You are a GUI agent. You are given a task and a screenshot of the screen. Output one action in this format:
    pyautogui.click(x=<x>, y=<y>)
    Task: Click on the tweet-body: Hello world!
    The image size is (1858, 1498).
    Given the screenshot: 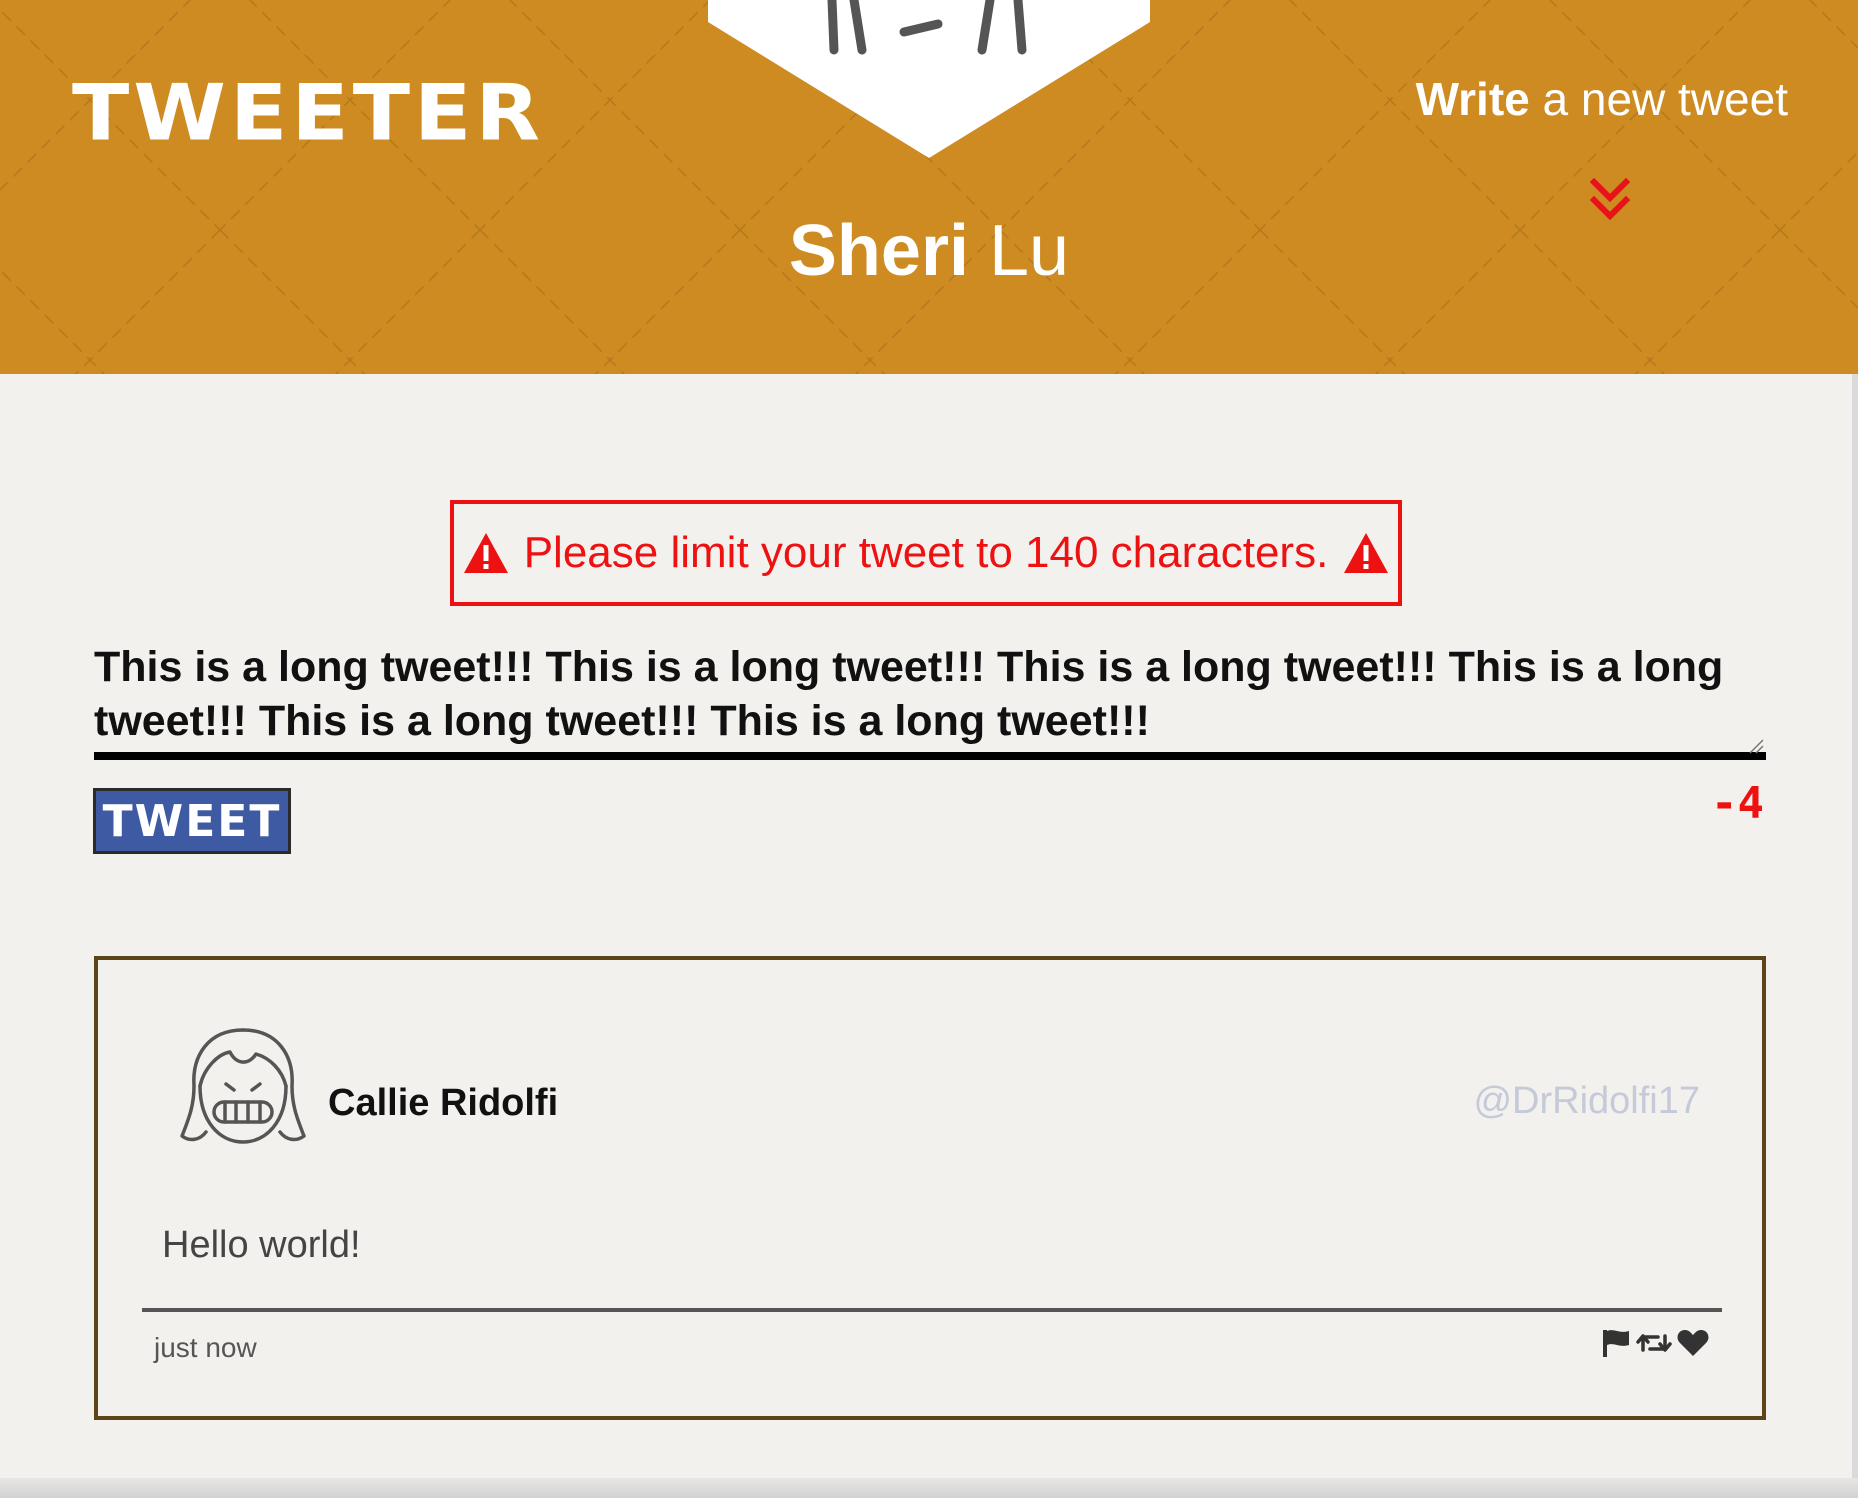 What is the action you would take?
    pyautogui.click(x=261, y=1245)
    